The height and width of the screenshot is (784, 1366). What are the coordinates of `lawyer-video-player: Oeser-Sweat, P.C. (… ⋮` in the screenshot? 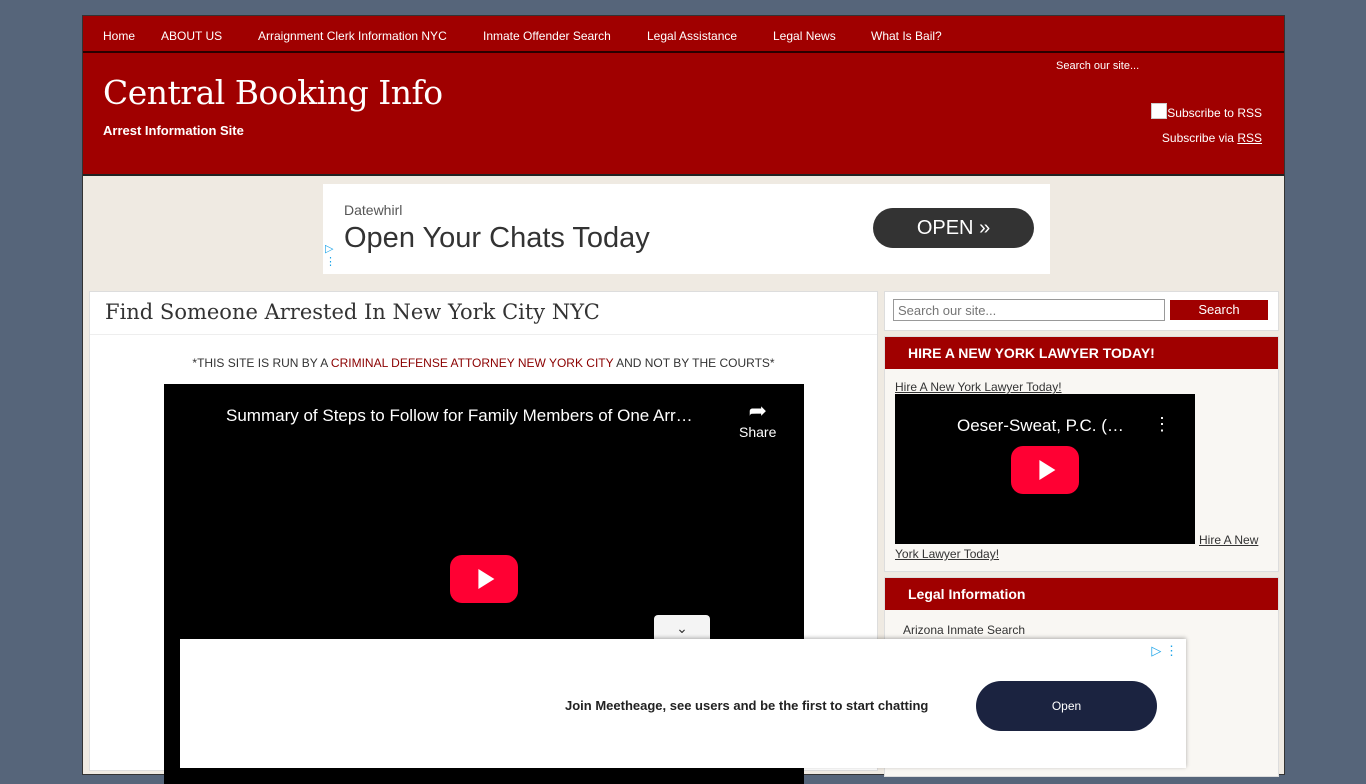 It's located at (1045, 469).